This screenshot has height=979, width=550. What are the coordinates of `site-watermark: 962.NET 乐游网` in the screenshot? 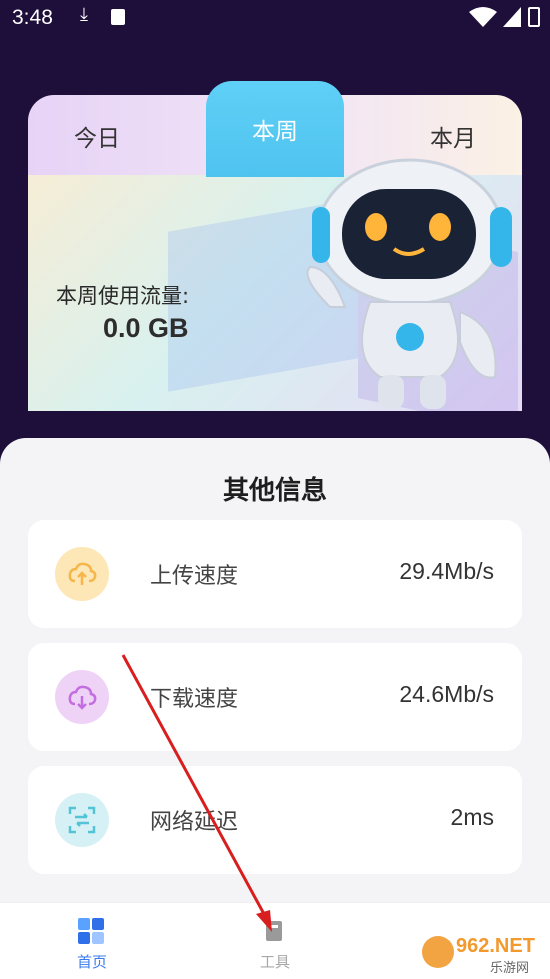 It's located at (478, 955).